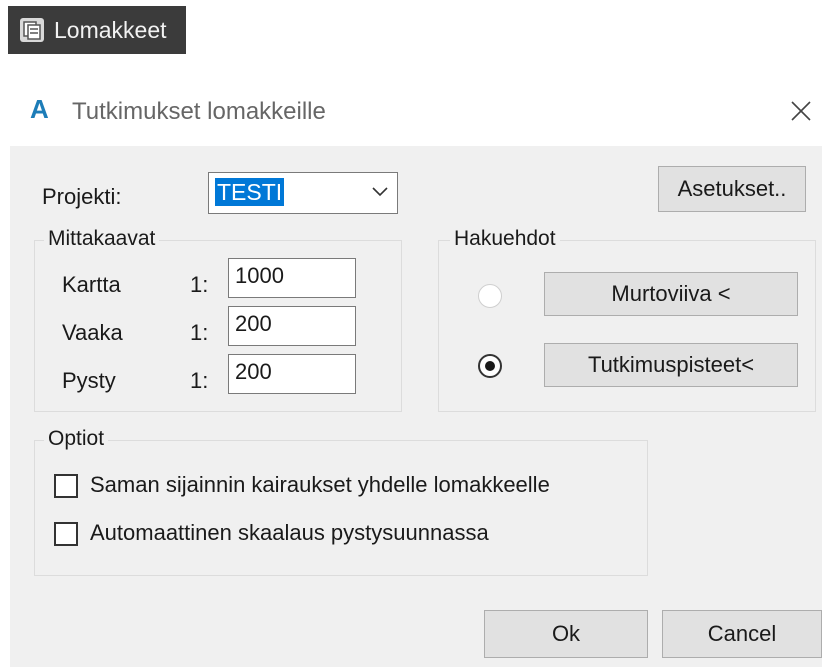 The width and height of the screenshot is (822, 667). What do you see at coordinates (292, 374) in the screenshot?
I see `pysty-input: 200` at bounding box center [292, 374].